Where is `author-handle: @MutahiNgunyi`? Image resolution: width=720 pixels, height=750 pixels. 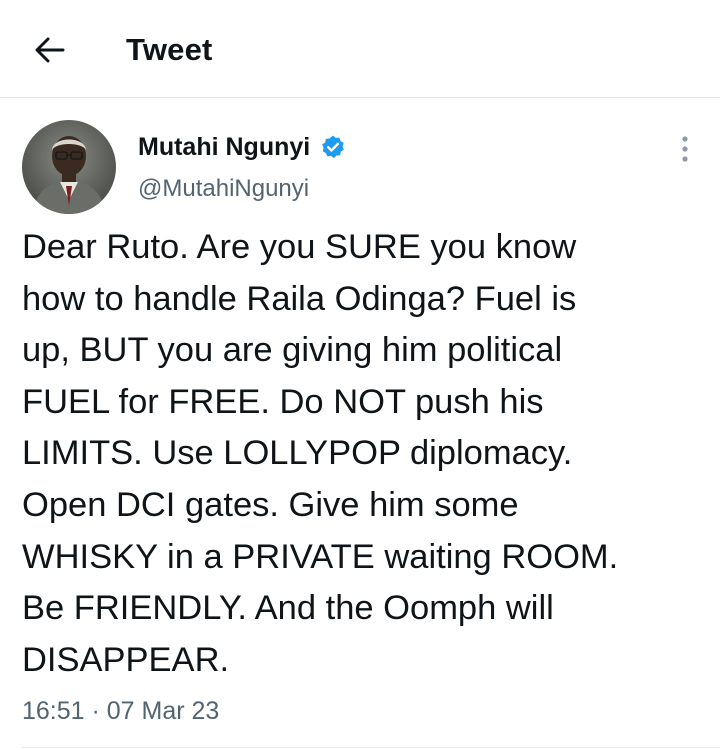 author-handle: @MutahiNgunyi is located at coordinates (223, 189).